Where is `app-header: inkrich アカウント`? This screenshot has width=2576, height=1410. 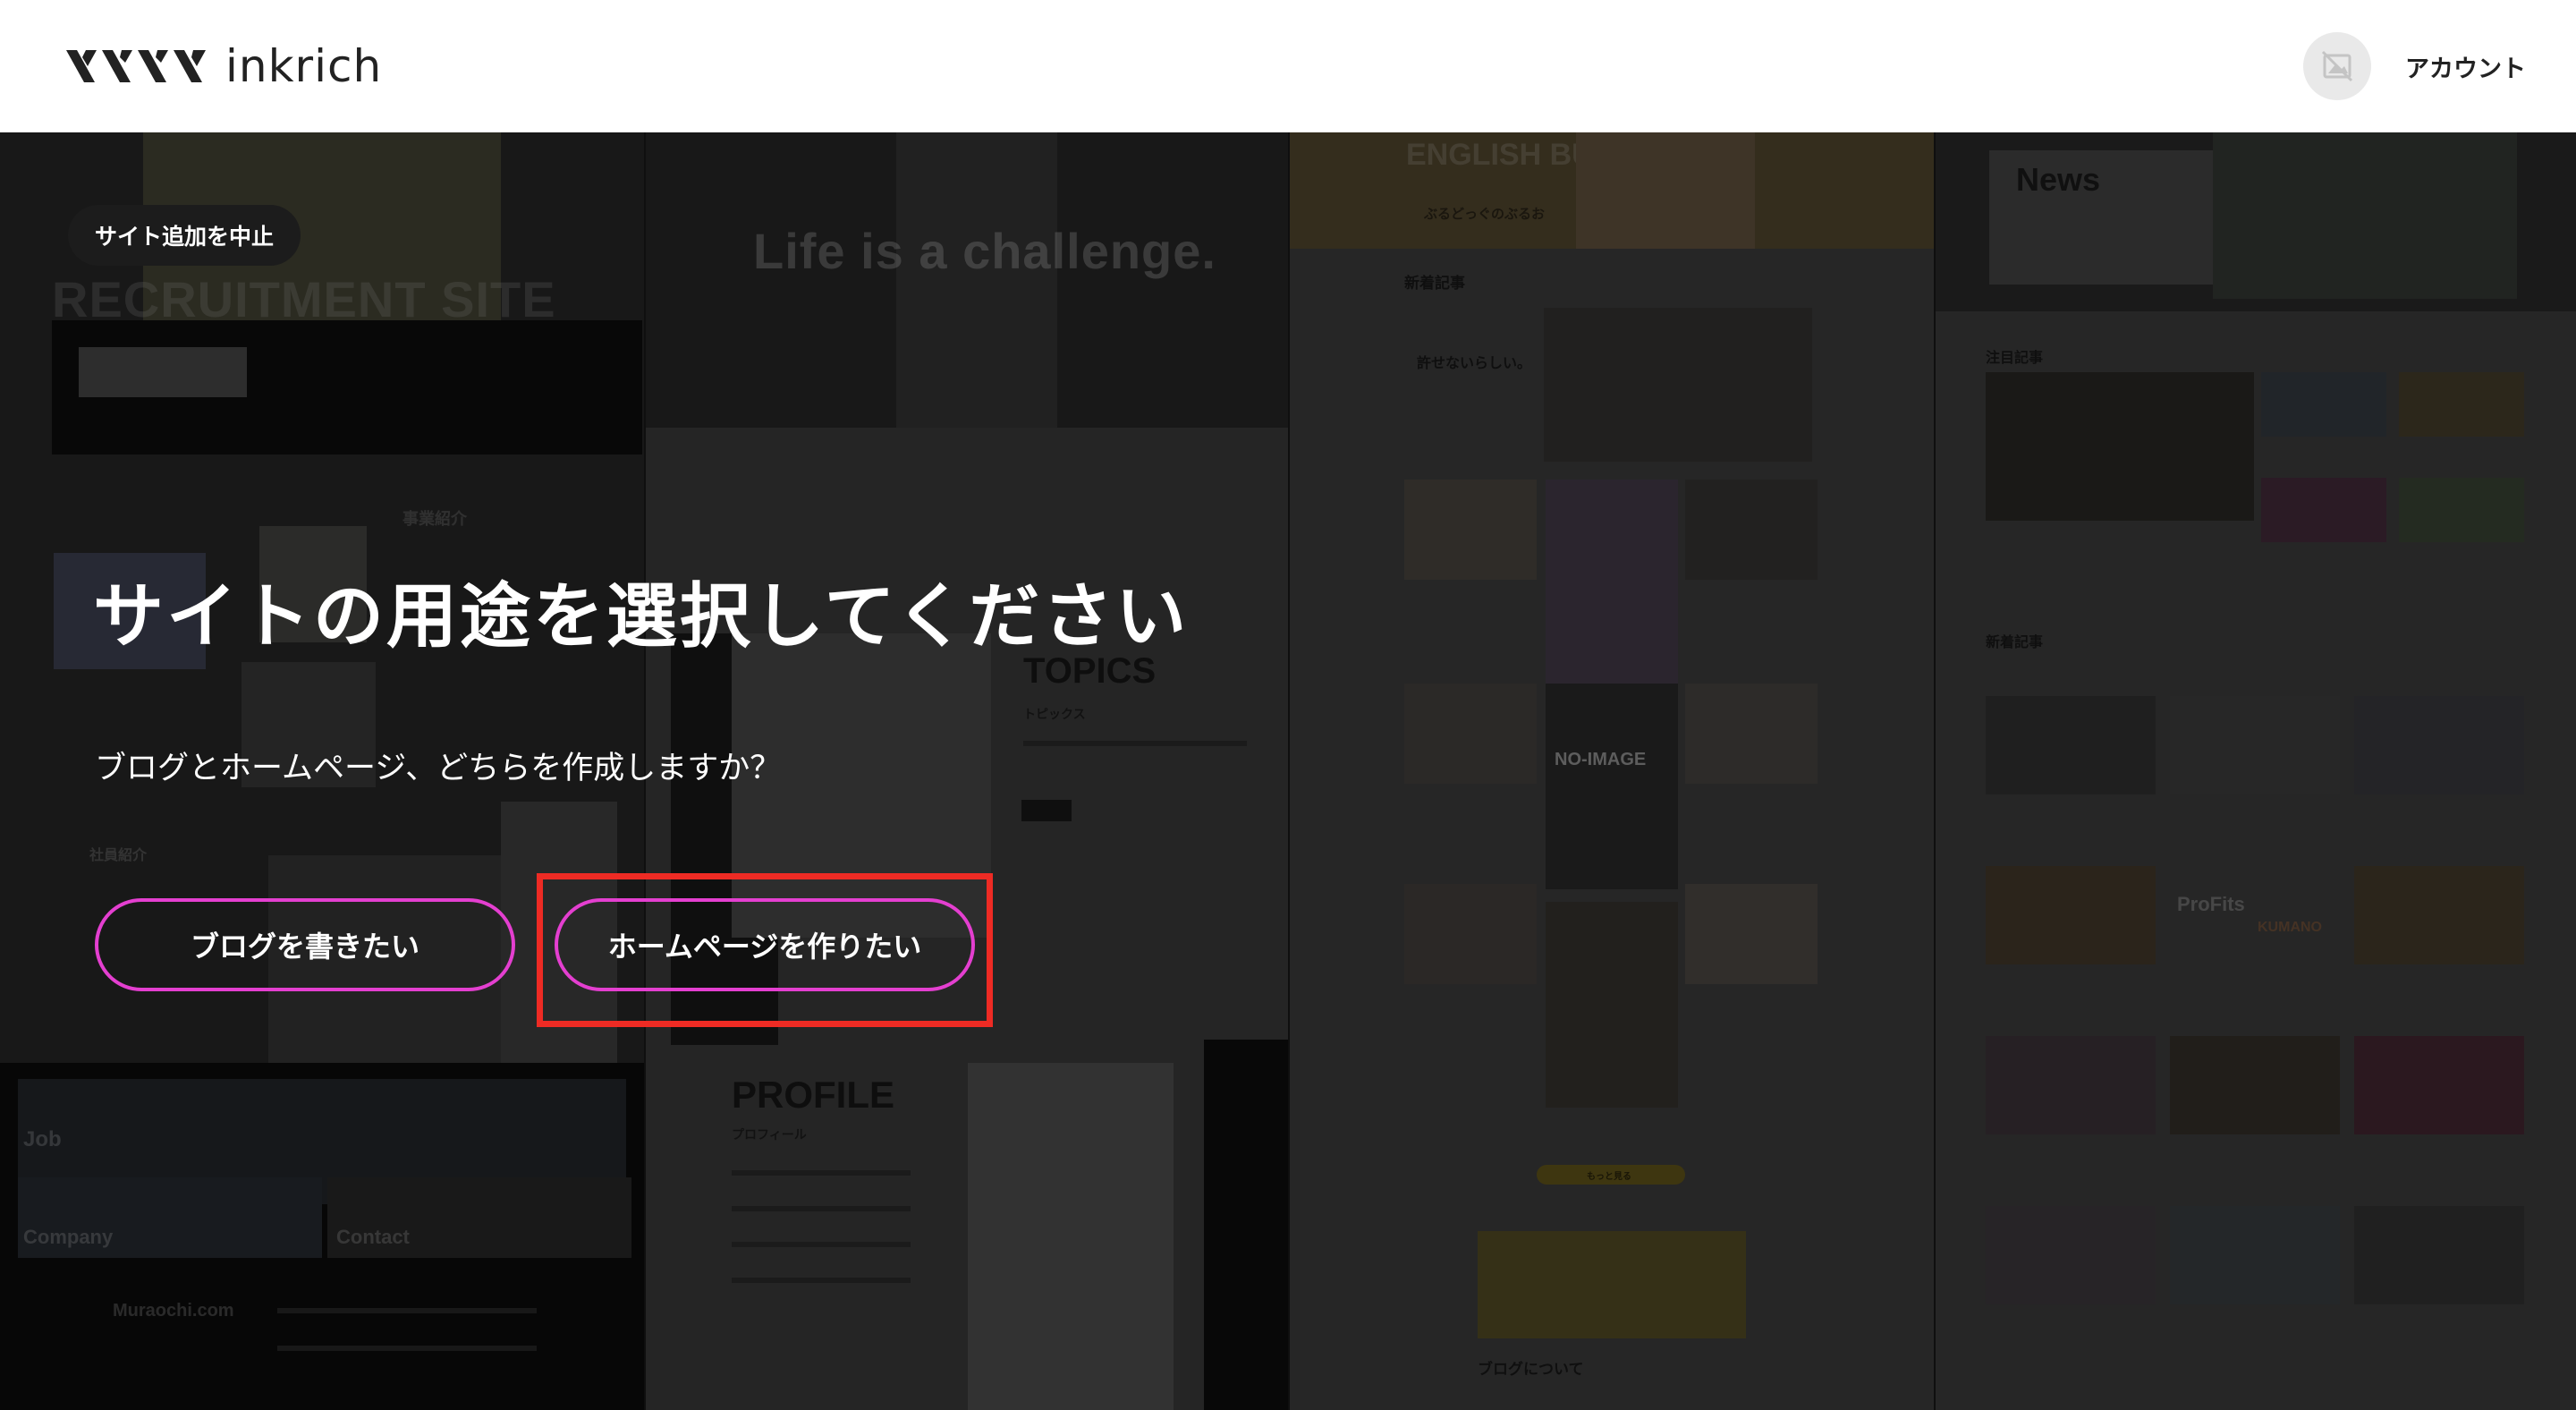 app-header: inkrich アカウント is located at coordinates (1288, 66).